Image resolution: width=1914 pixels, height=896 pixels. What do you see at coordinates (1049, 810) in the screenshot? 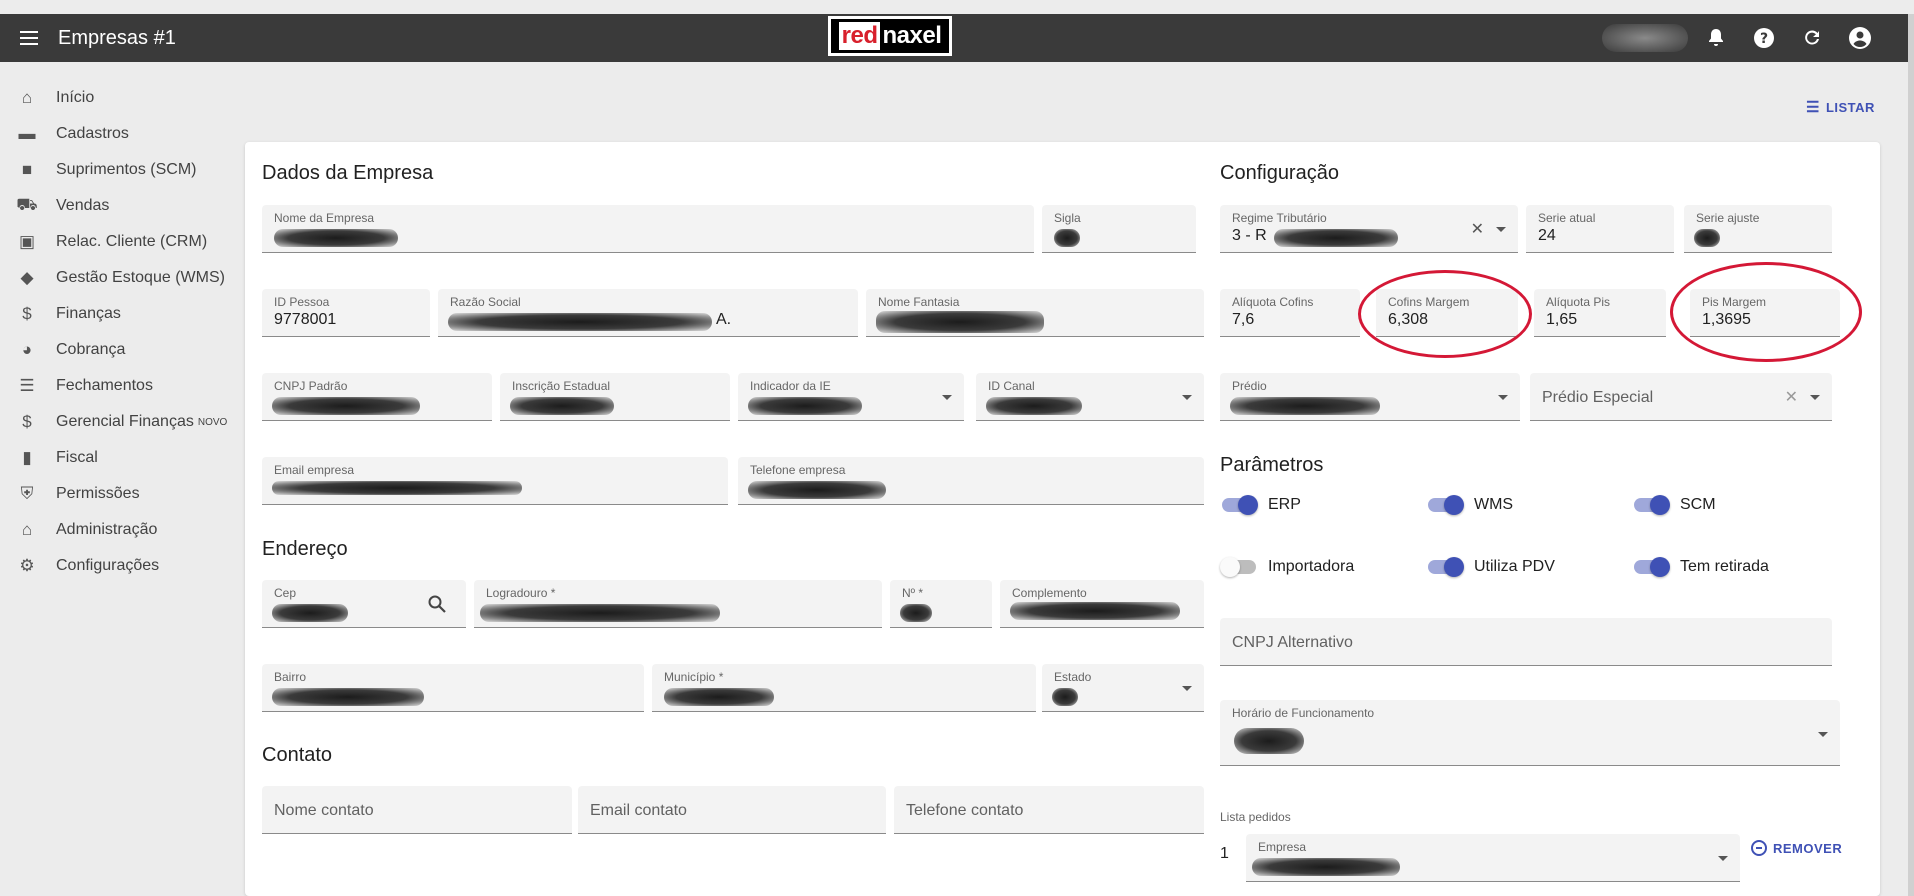
I see `telefone-contato-field: Telefone contato` at bounding box center [1049, 810].